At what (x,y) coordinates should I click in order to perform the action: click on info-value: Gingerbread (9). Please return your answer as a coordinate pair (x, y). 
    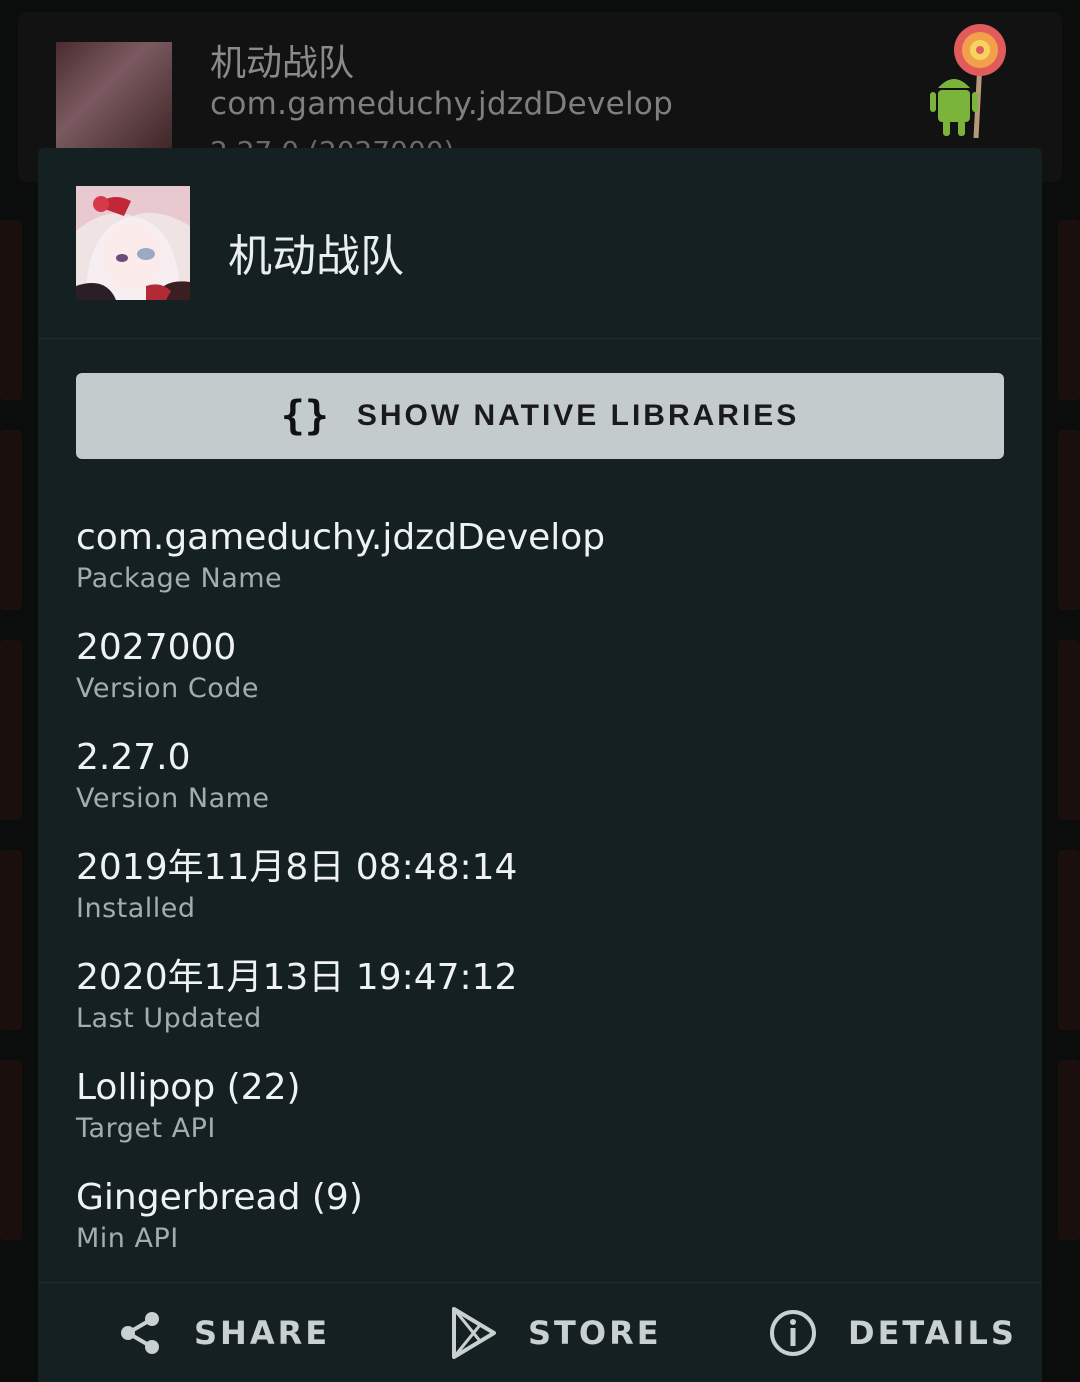
    Looking at the image, I should click on (219, 1197).